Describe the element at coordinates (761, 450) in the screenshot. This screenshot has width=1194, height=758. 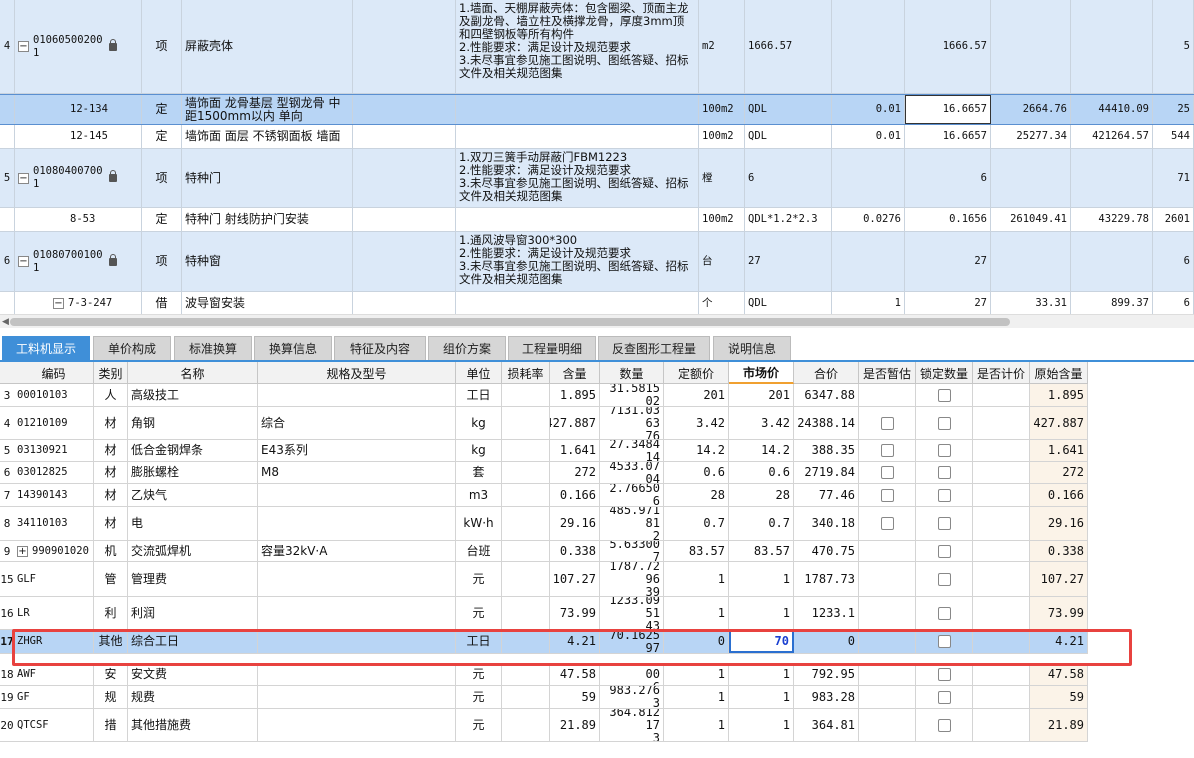
I see `cell-market: 14.2` at that location.